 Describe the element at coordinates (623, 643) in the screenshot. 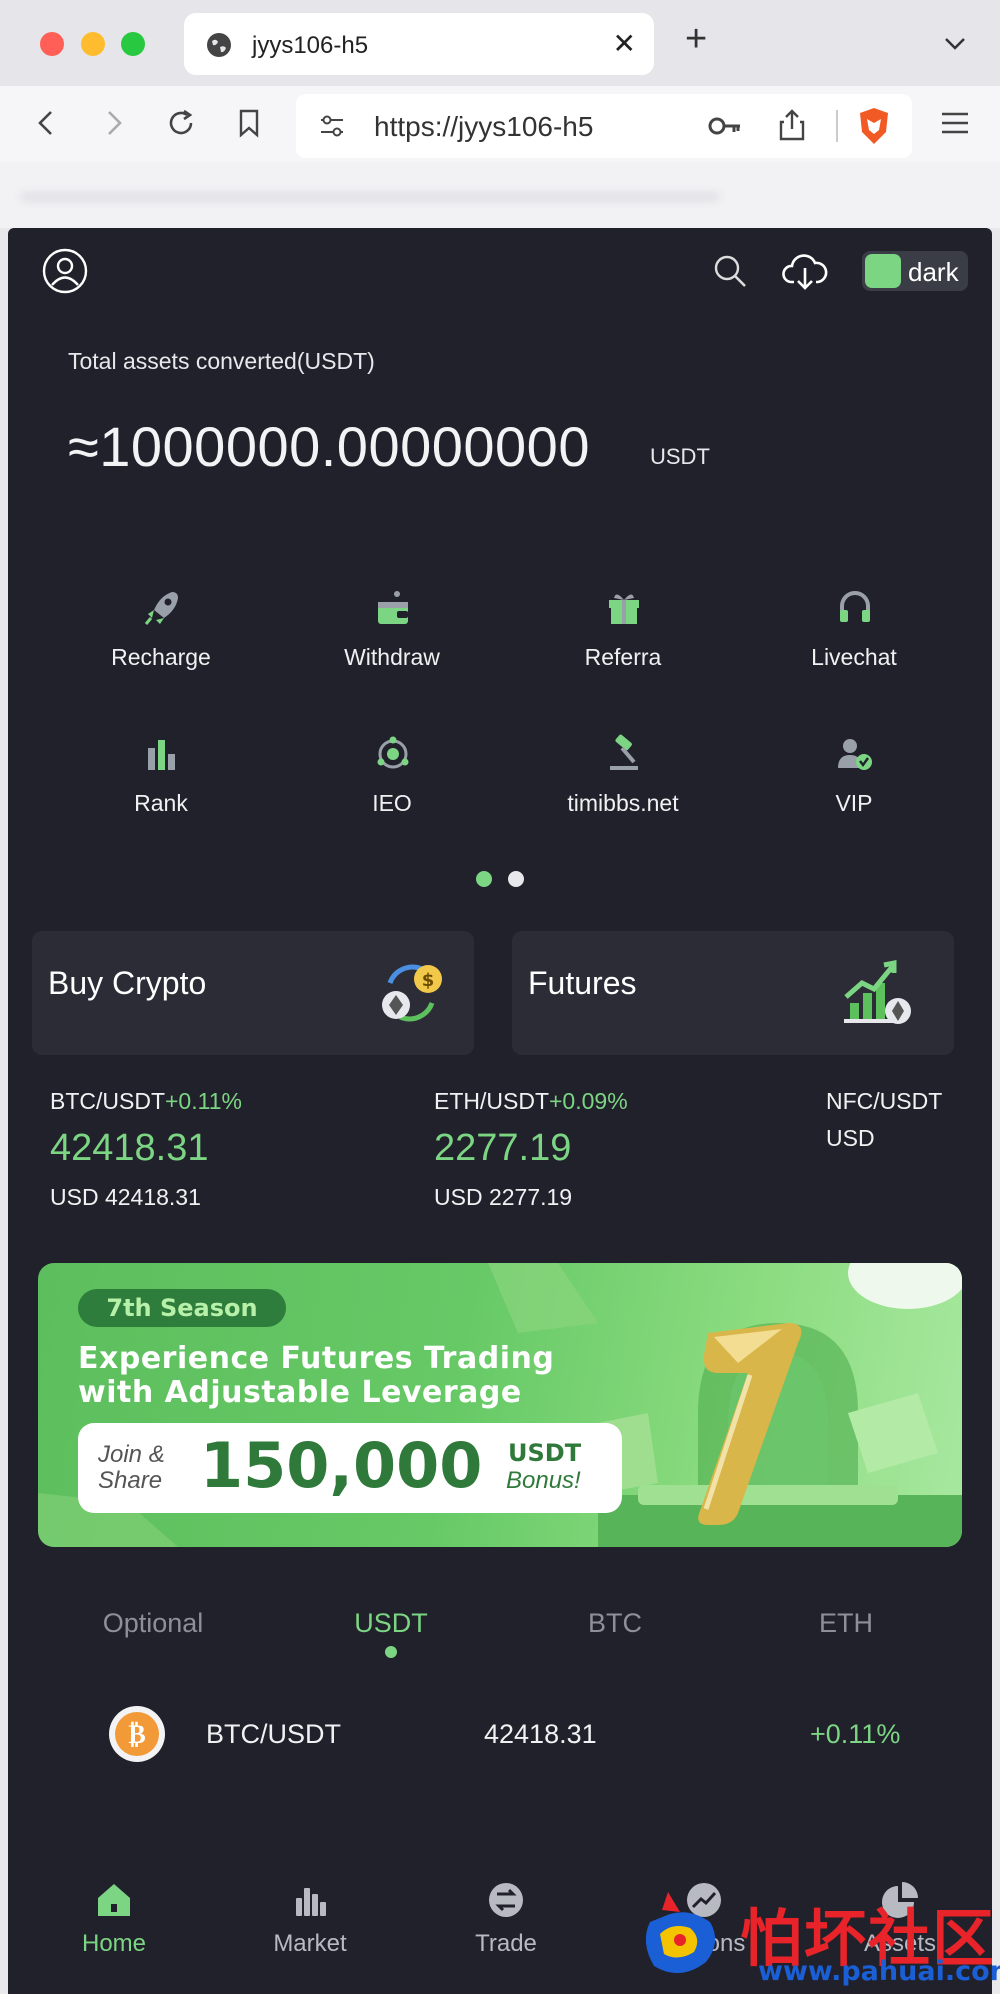

I see `quick-action-referral: Referra` at that location.